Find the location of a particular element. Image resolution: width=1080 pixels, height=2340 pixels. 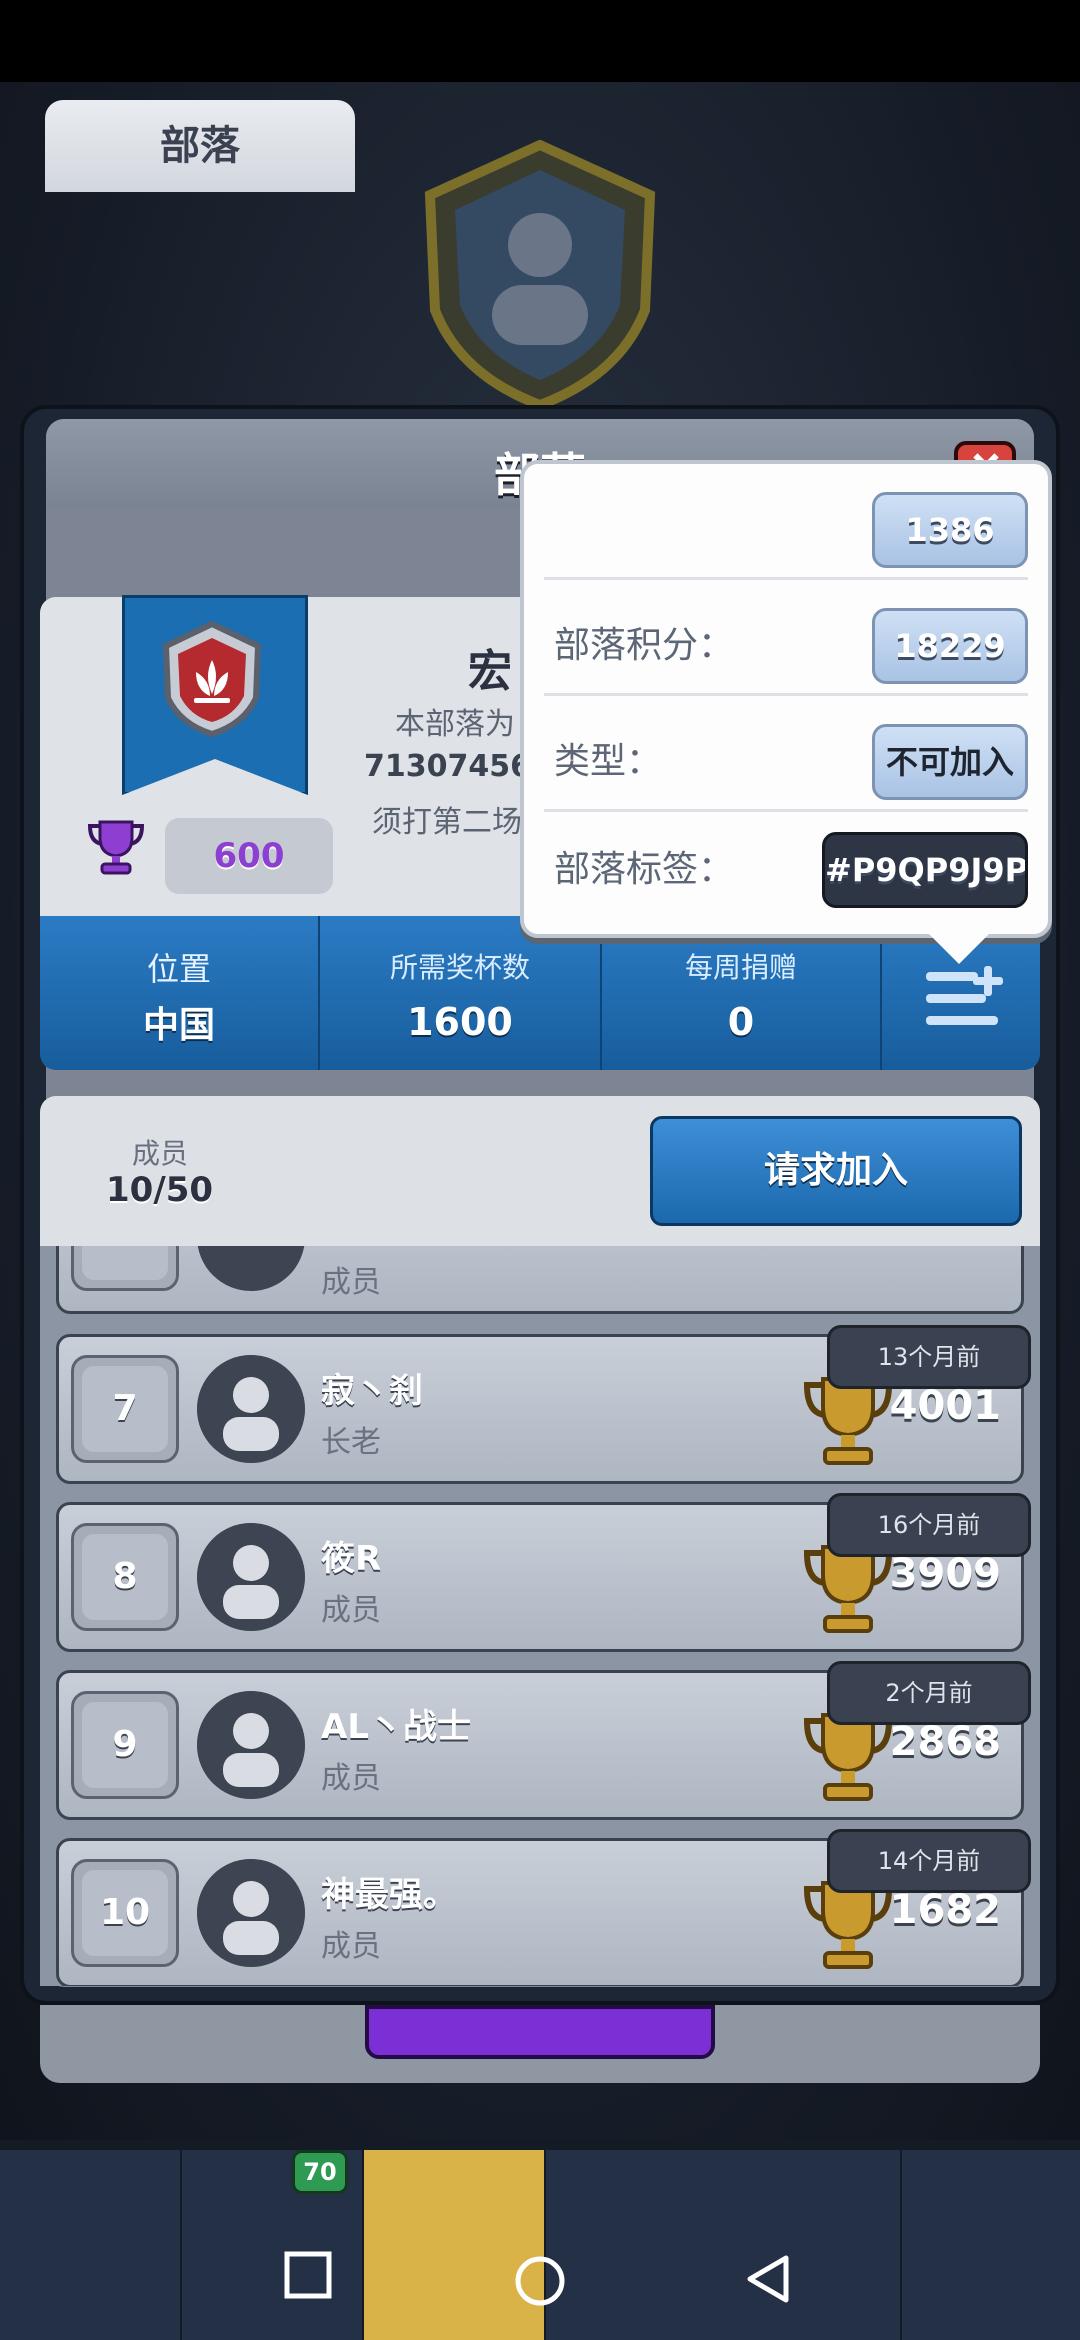

rank-number: 8 is located at coordinates (125, 1577).